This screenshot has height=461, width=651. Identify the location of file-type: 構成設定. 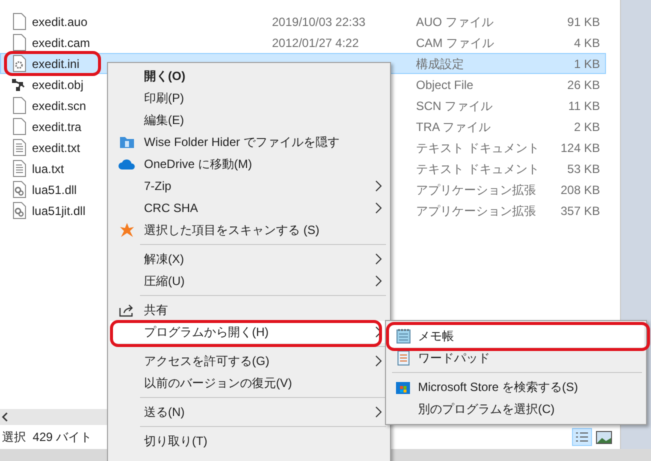
(440, 64).